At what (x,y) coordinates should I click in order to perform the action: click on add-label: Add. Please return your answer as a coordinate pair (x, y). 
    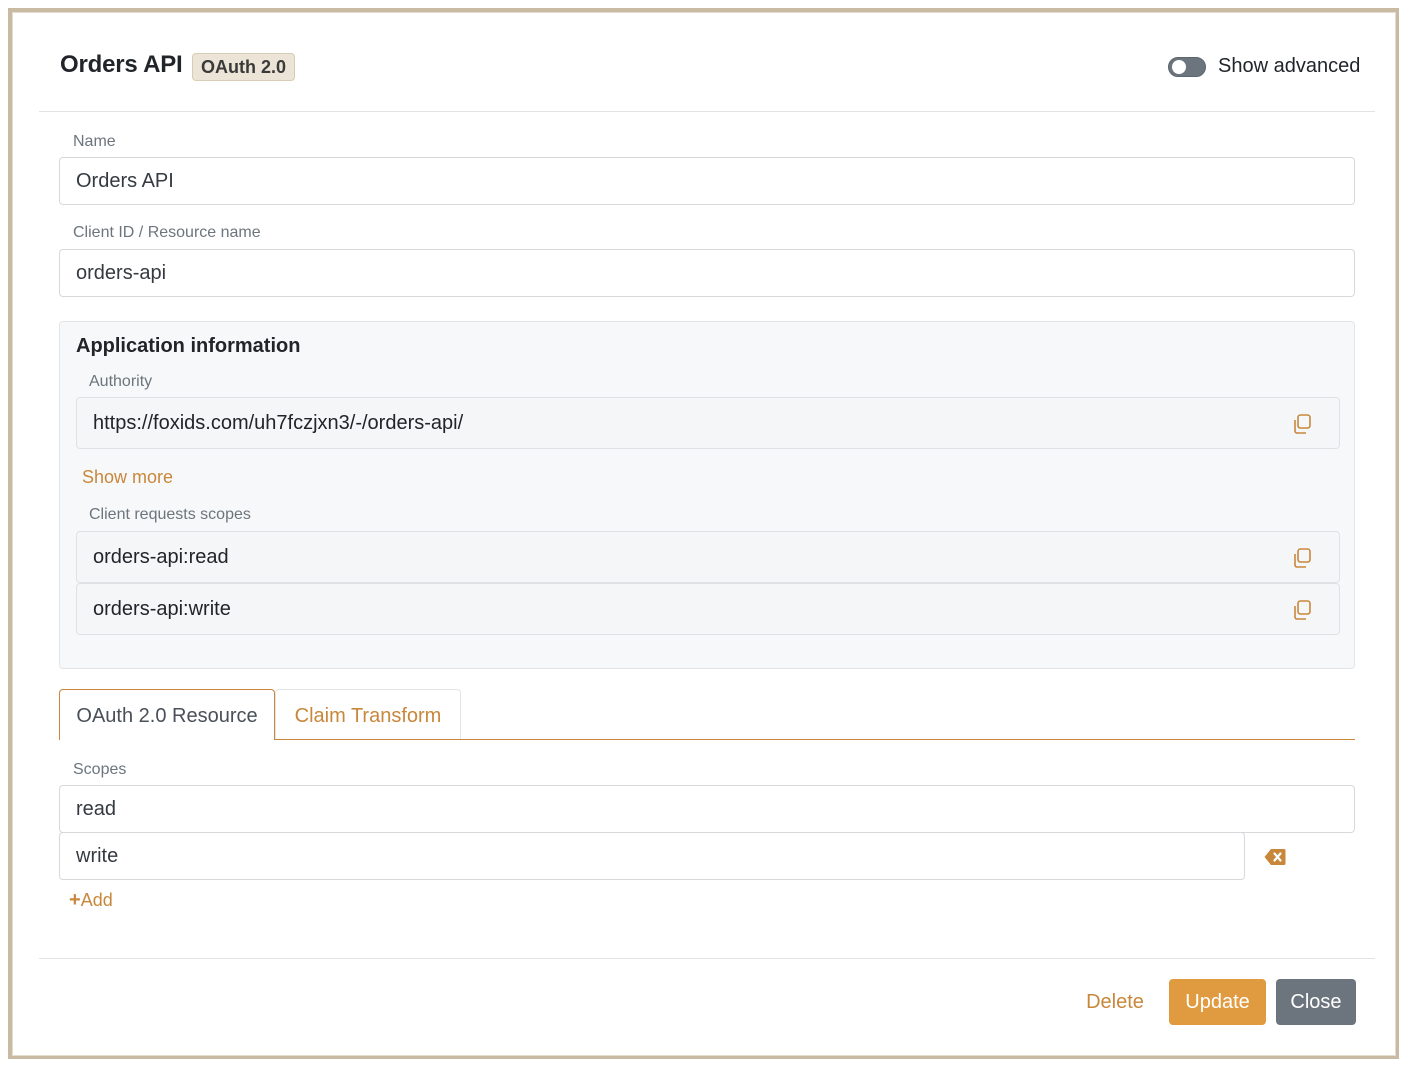
    Looking at the image, I should click on (96, 900).